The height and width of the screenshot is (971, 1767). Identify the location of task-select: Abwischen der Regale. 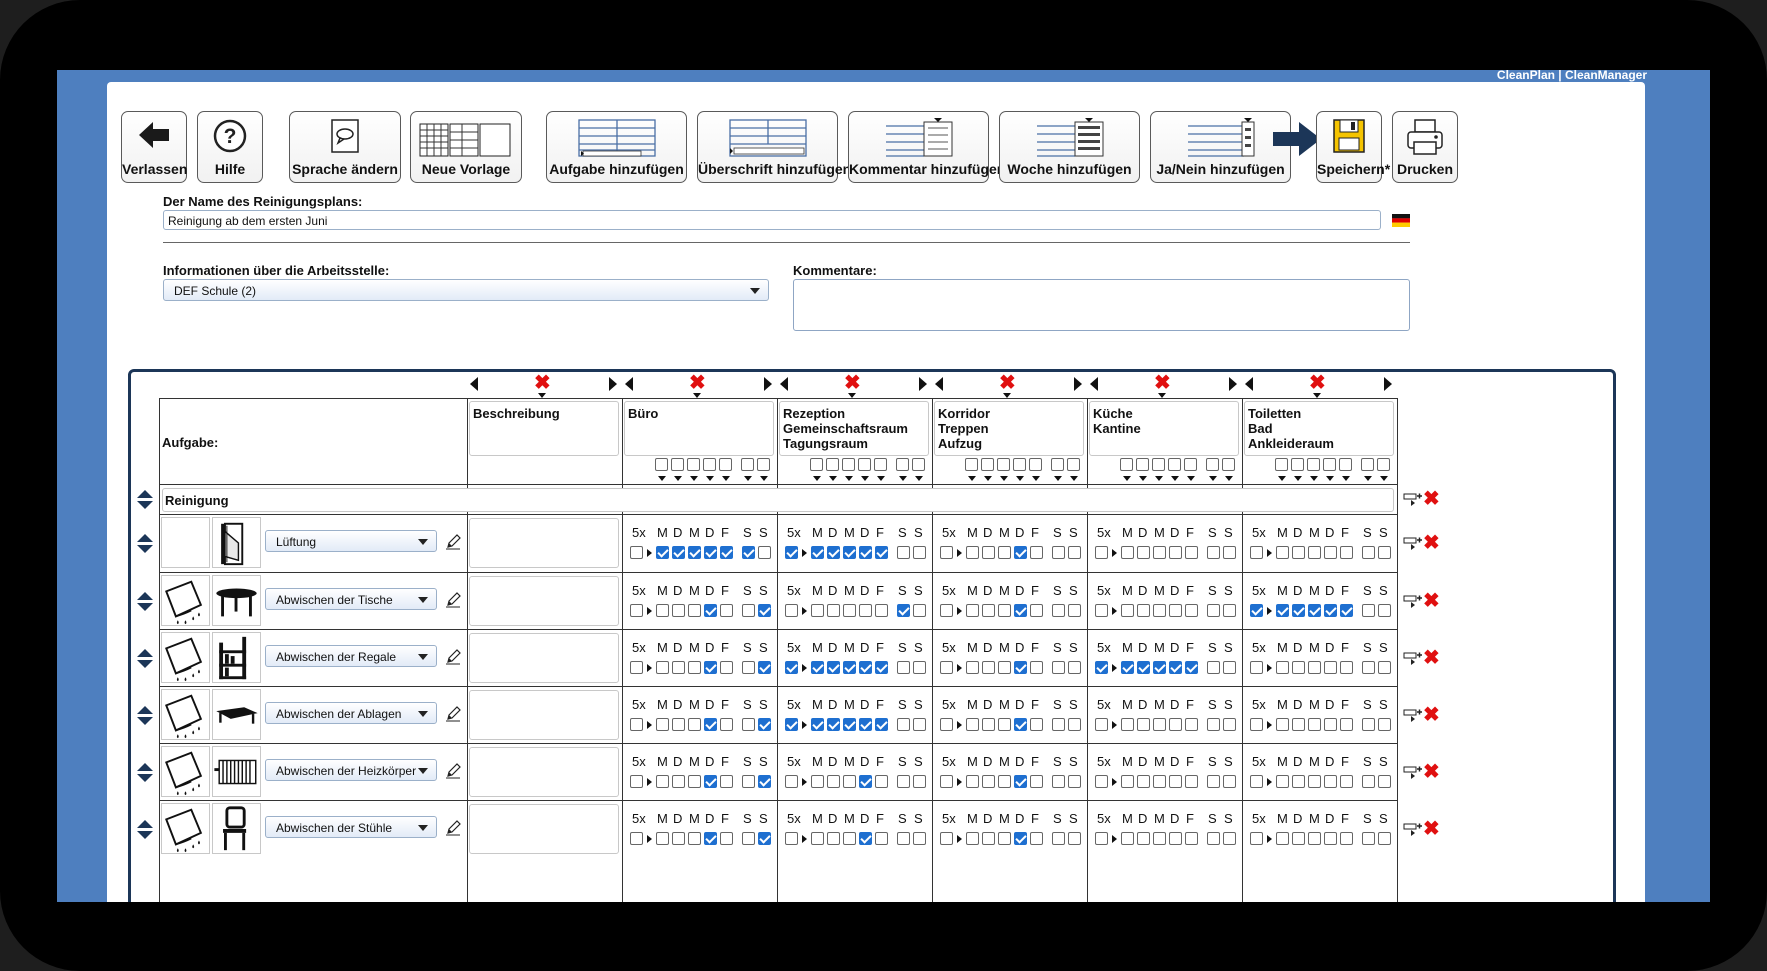
(351, 656).